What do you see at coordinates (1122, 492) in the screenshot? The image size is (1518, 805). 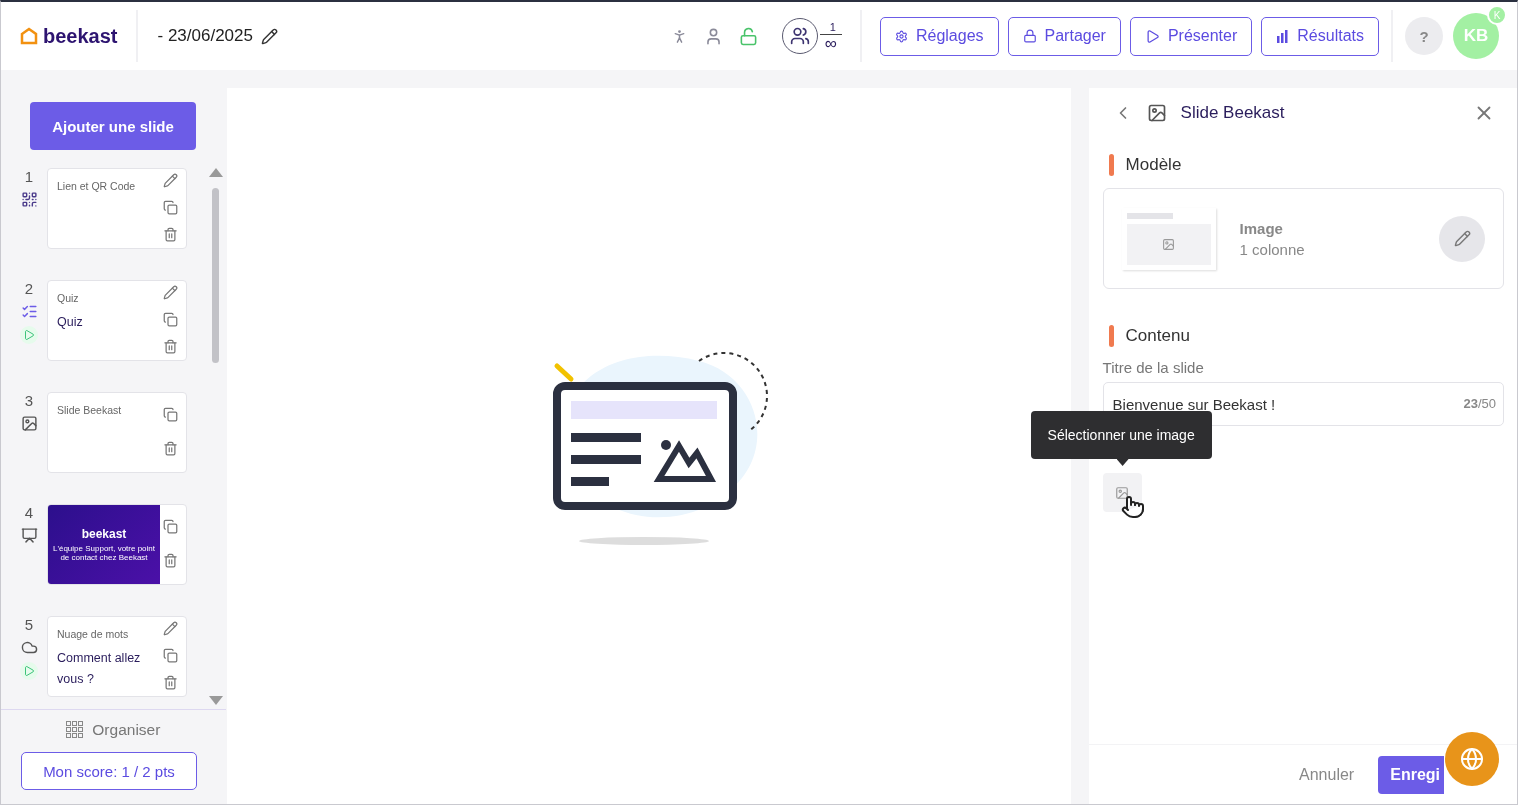 I see `image-icon` at bounding box center [1122, 492].